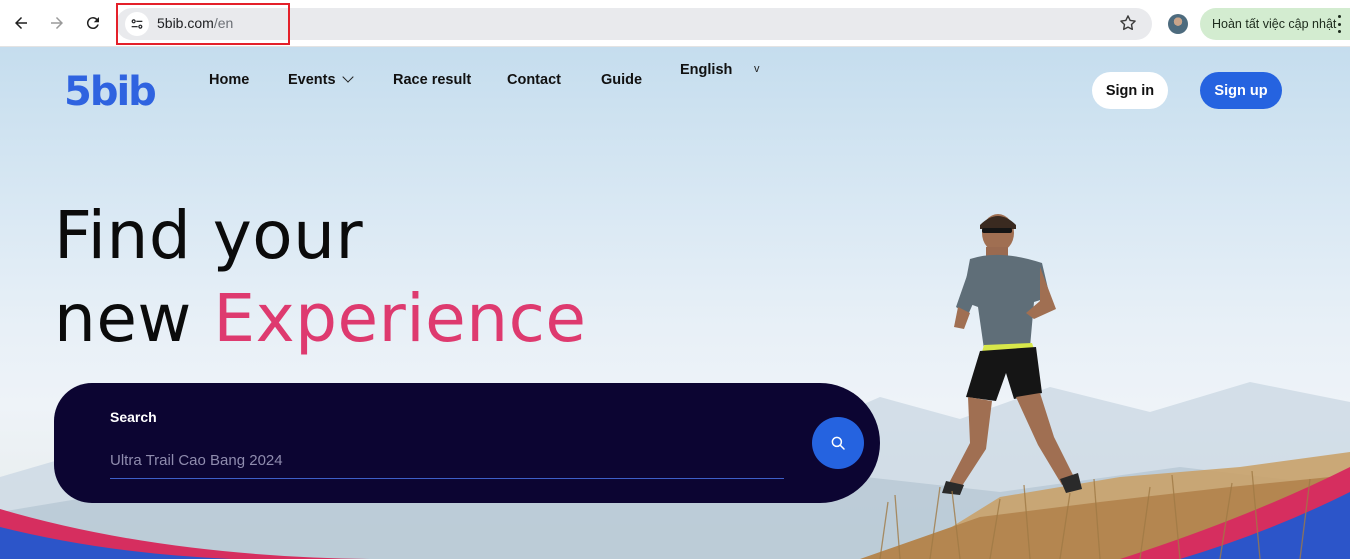 The width and height of the screenshot is (1350, 559). Describe the element at coordinates (1241, 90) in the screenshot. I see `sign-up-button: Sign up` at that location.